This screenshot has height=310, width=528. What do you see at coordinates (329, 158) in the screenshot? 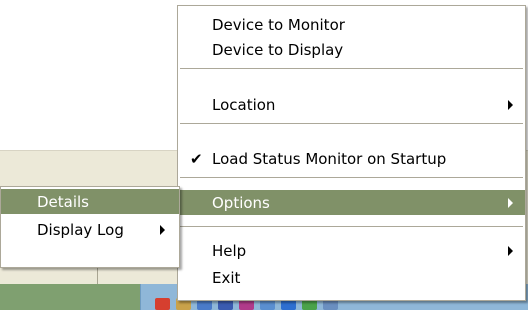
I see `menu-item-label: Load Status Monitor on Startup` at bounding box center [329, 158].